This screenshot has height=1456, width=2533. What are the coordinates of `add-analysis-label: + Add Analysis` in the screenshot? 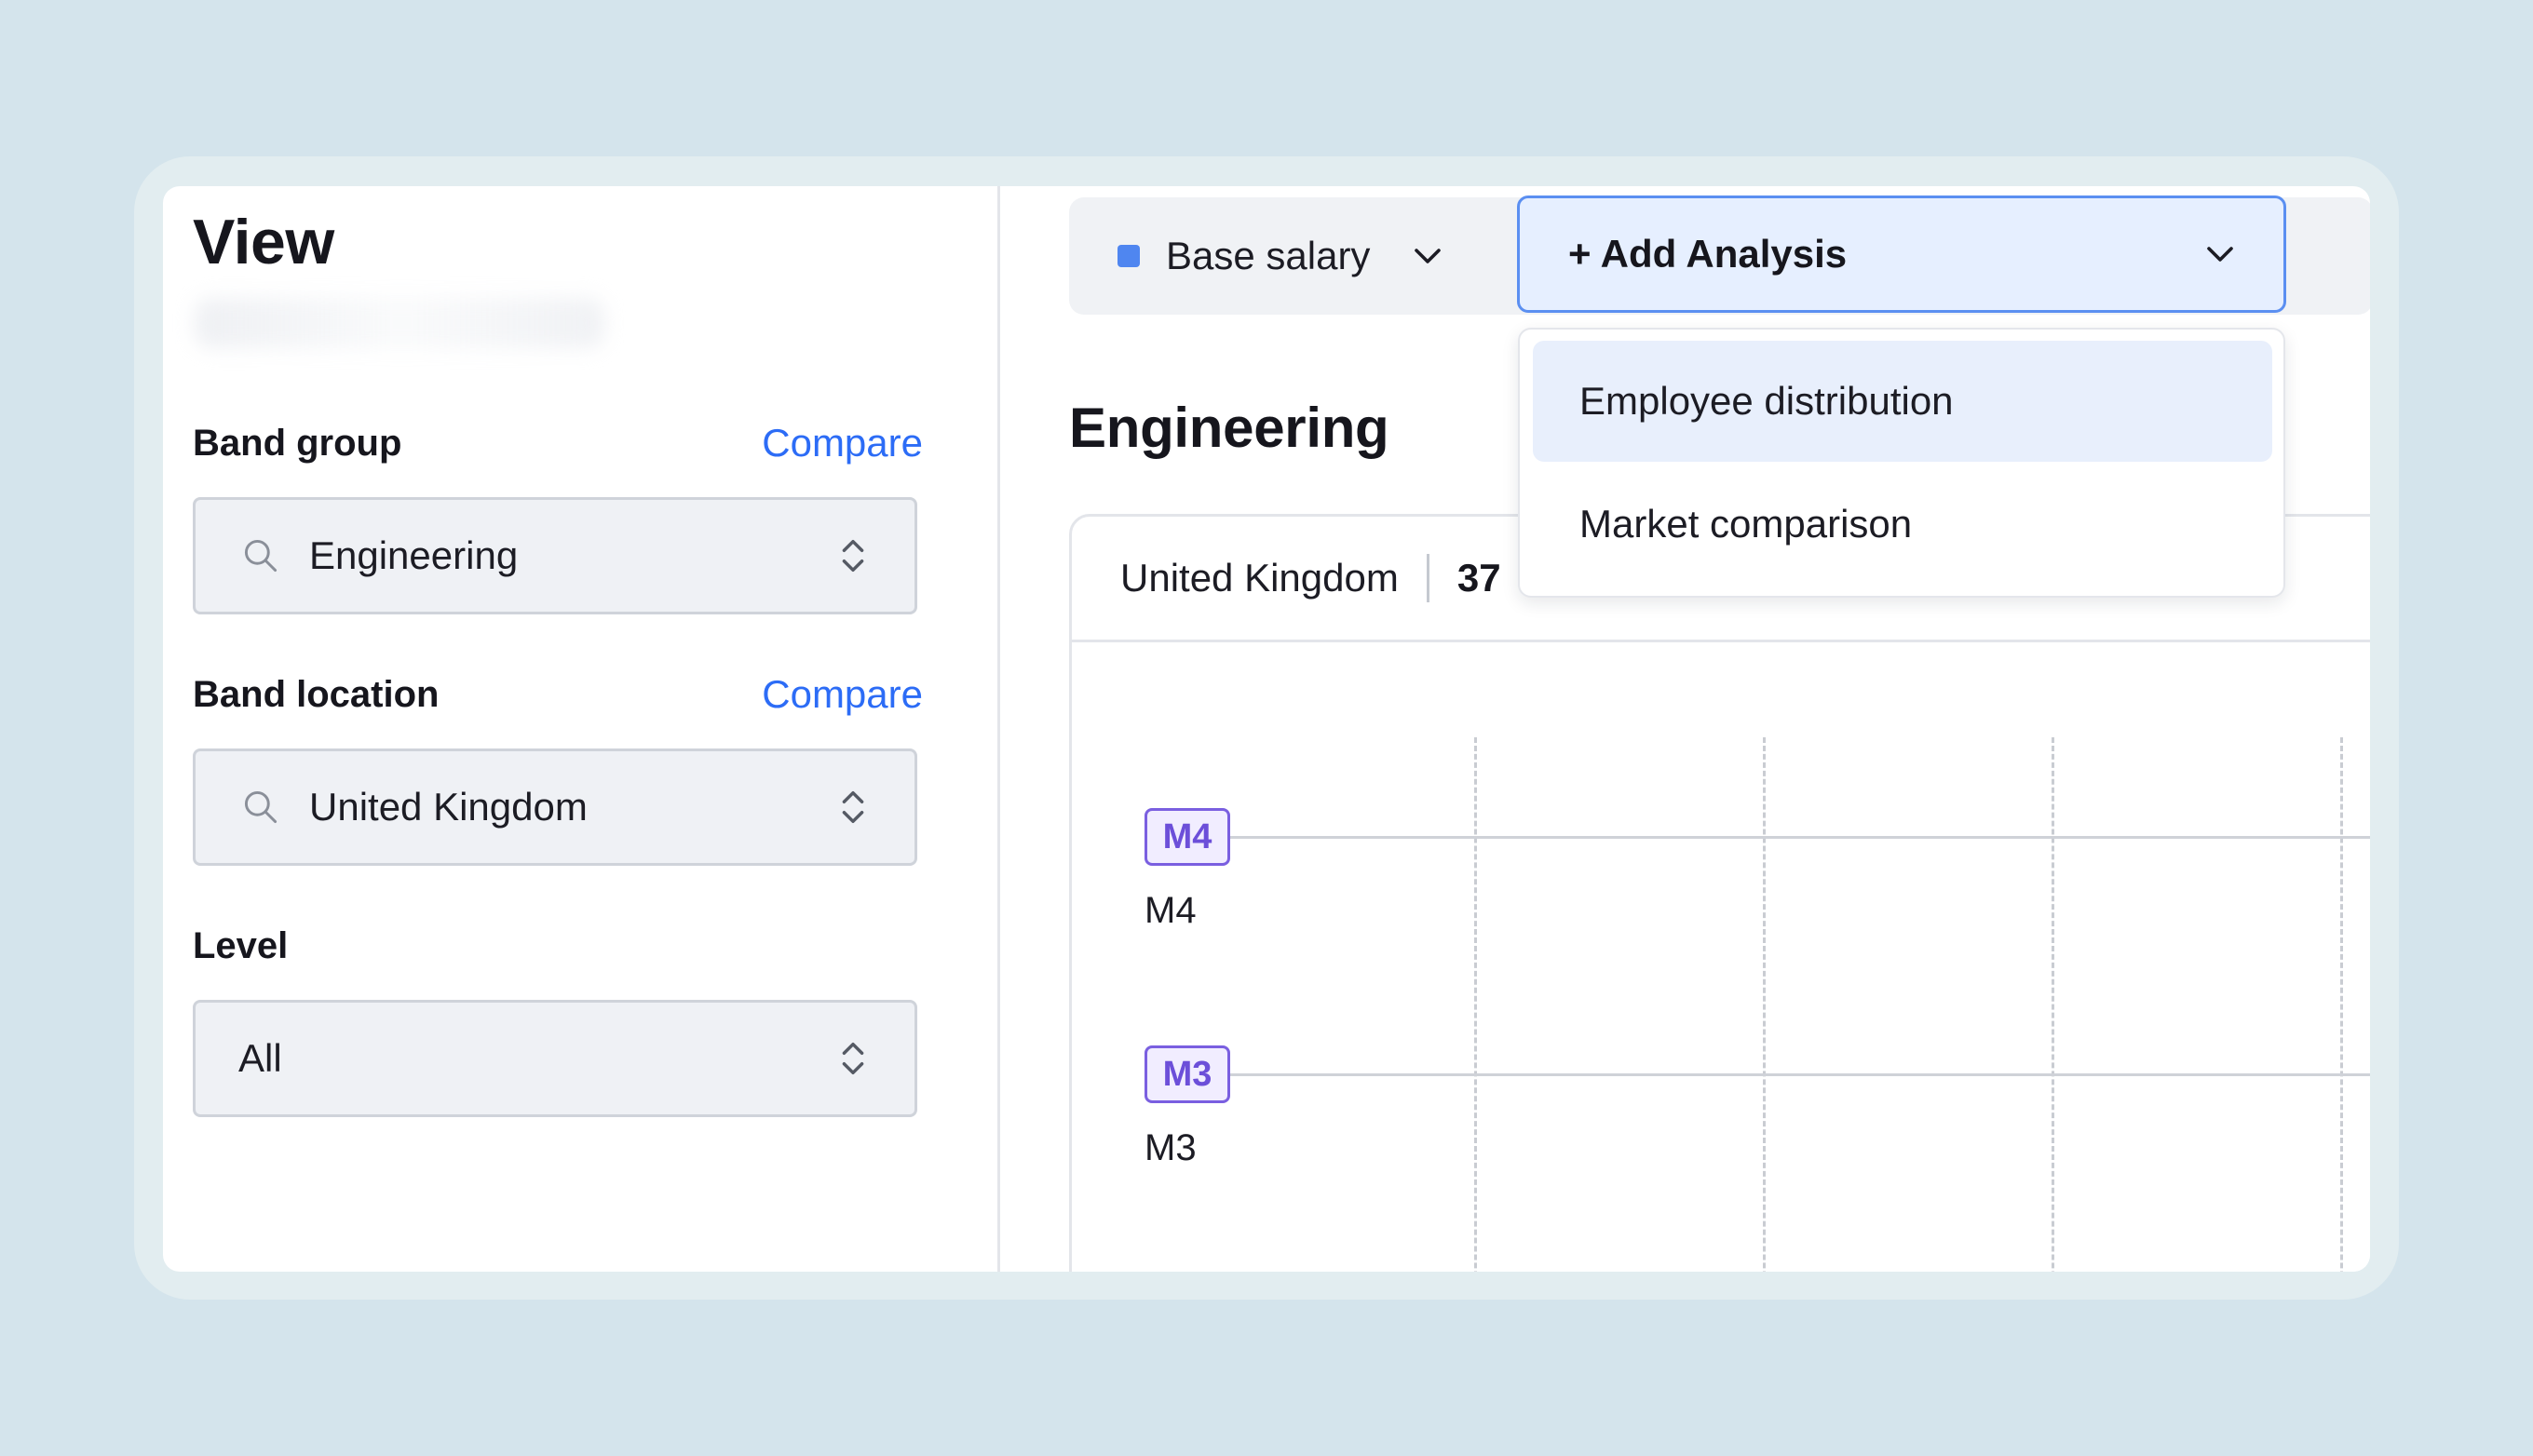 It's located at (1708, 254).